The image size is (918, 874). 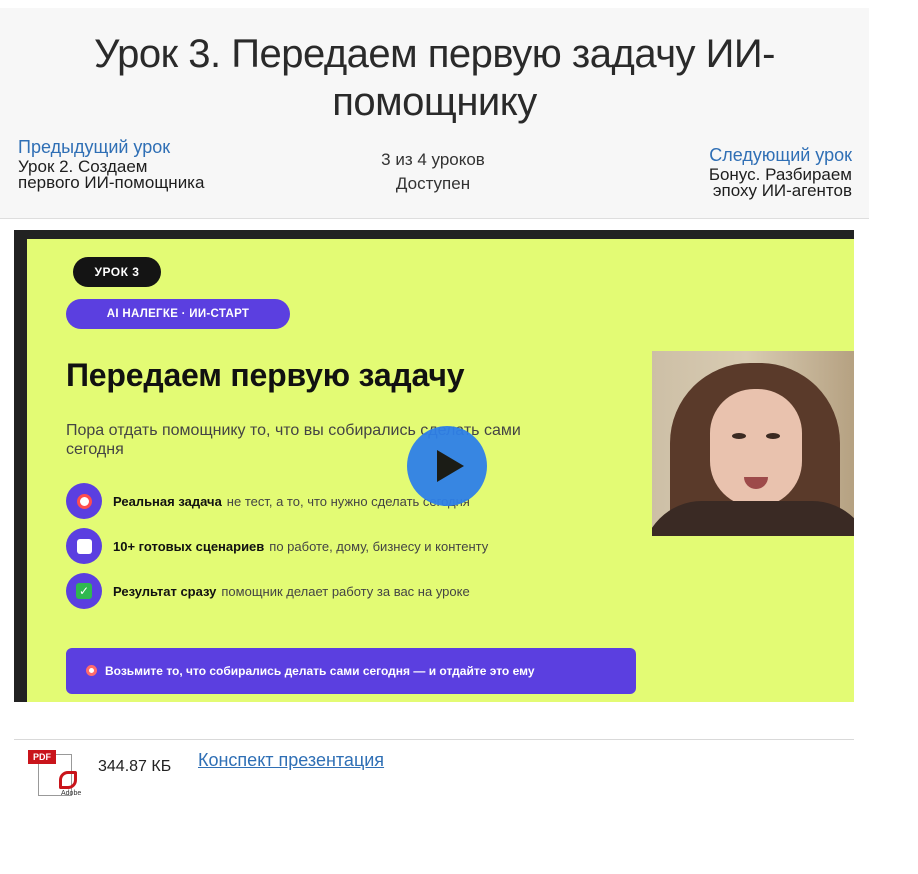 What do you see at coordinates (84, 591) in the screenshot?
I see `checkmark-icon: ✓` at bounding box center [84, 591].